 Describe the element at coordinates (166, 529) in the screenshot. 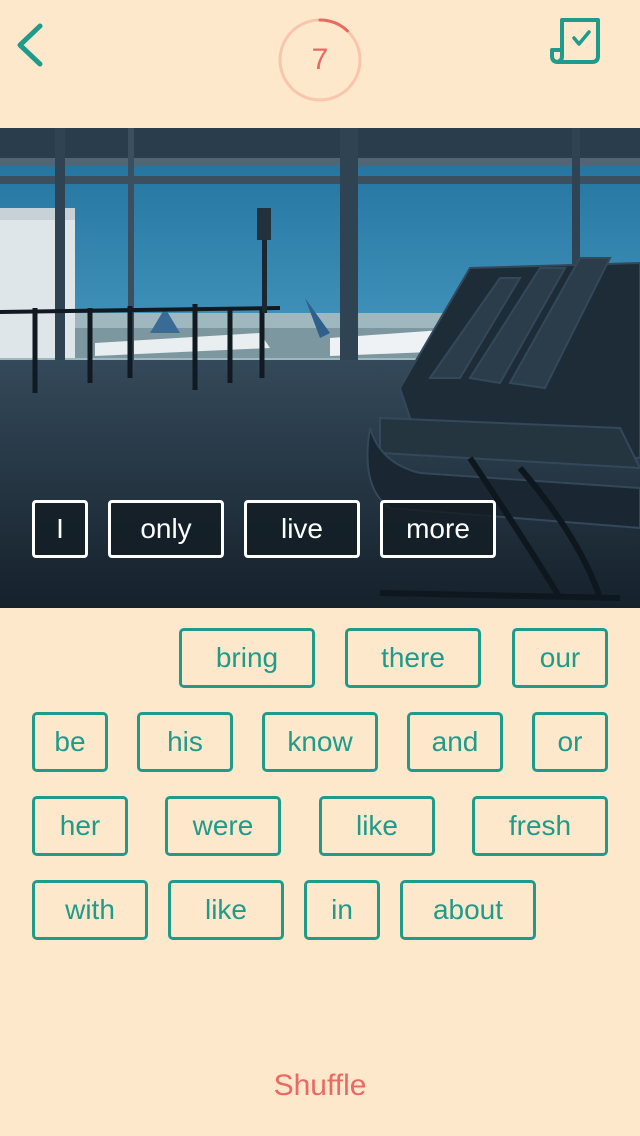

I see `answer-word-2: only` at that location.